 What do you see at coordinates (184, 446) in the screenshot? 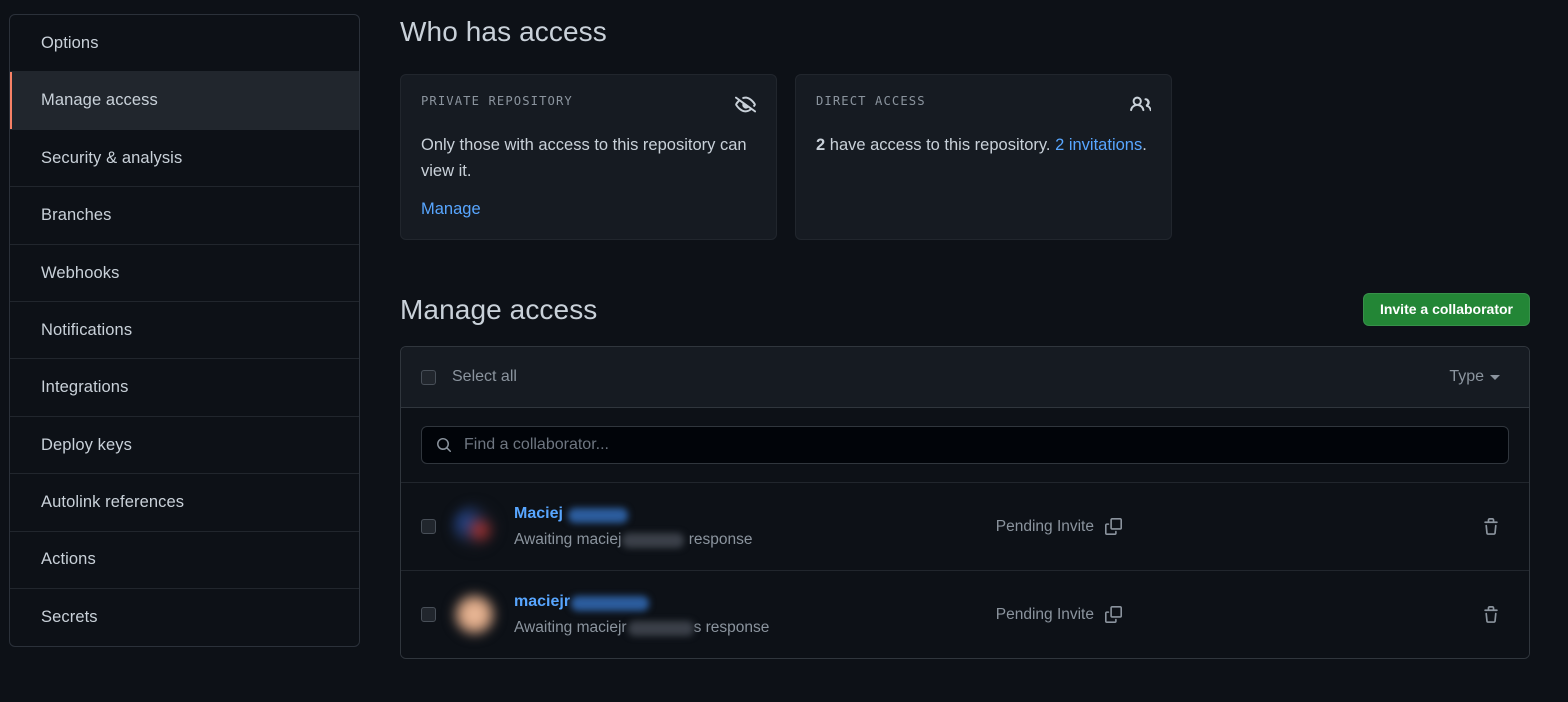
I see `sidebar-item-deploy-keys: Deploy keys` at bounding box center [184, 446].